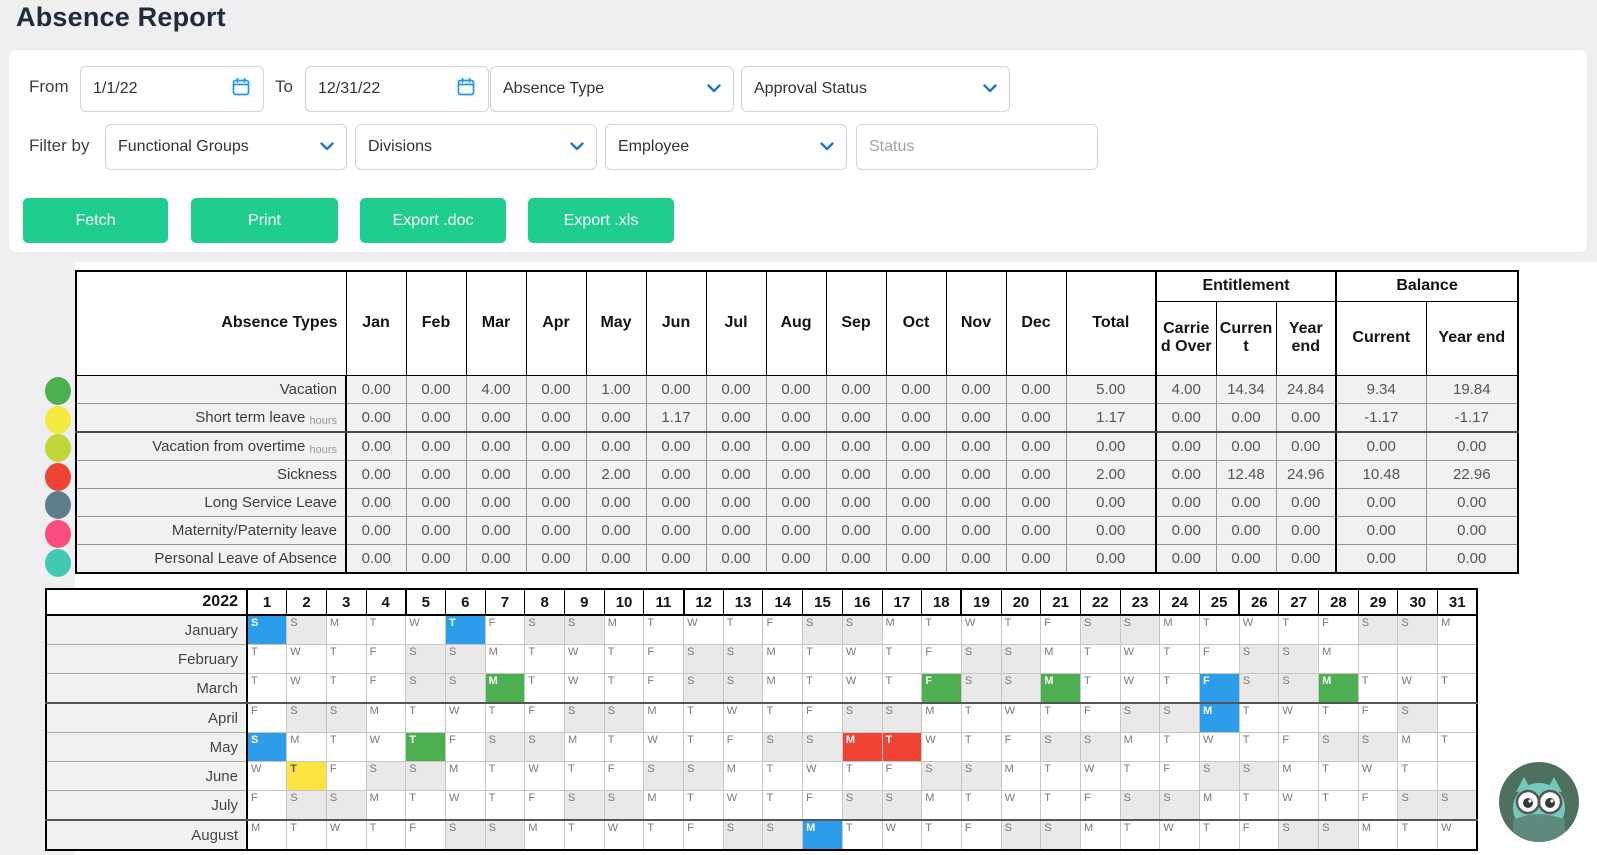 The width and height of the screenshot is (1597, 855). What do you see at coordinates (916, 323) in the screenshot?
I see `month-header: Oct` at bounding box center [916, 323].